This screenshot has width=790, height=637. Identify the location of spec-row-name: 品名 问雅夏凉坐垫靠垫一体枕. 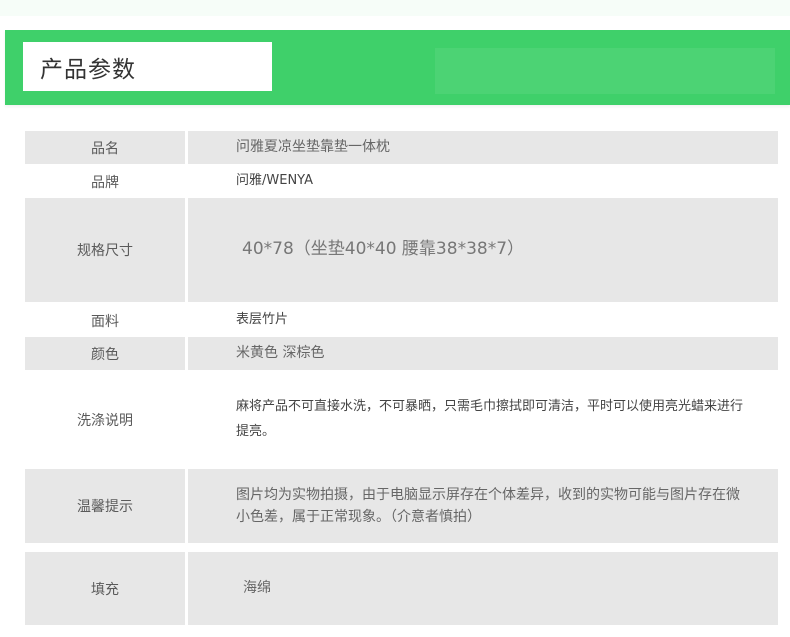
(401, 147).